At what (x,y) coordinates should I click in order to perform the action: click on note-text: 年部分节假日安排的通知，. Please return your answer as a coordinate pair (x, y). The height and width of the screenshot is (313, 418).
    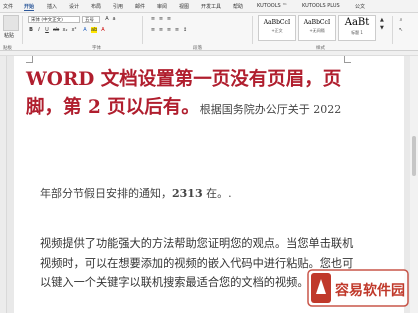
    Looking at the image, I should click on (106, 193).